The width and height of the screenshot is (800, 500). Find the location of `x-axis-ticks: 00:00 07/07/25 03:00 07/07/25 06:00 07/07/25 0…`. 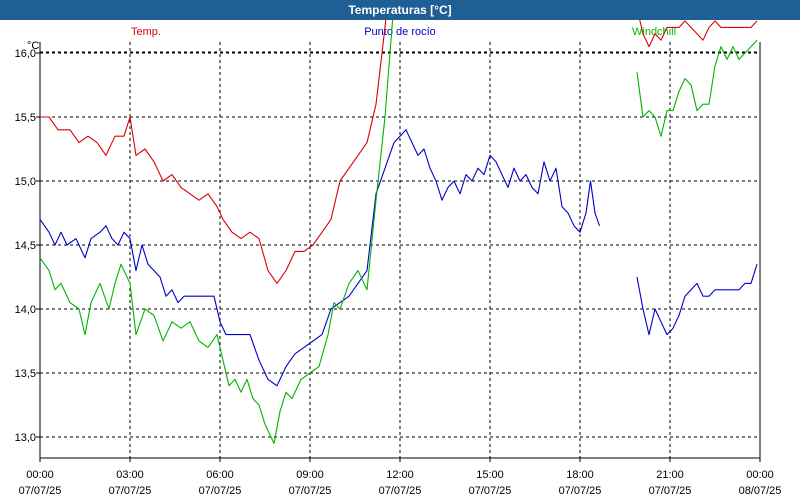

x-axis-ticks: 00:00 07/07/25 03:00 07/07/25 06:00 07/07/25 0… is located at coordinates (400, 477).